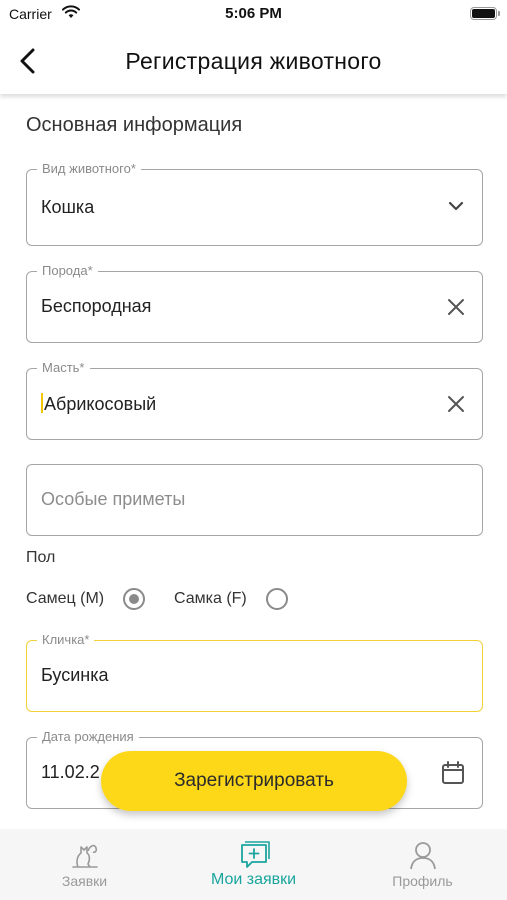 This screenshot has height=900, width=507. I want to click on birth-date-label: Дата рождения, so click(88, 736).